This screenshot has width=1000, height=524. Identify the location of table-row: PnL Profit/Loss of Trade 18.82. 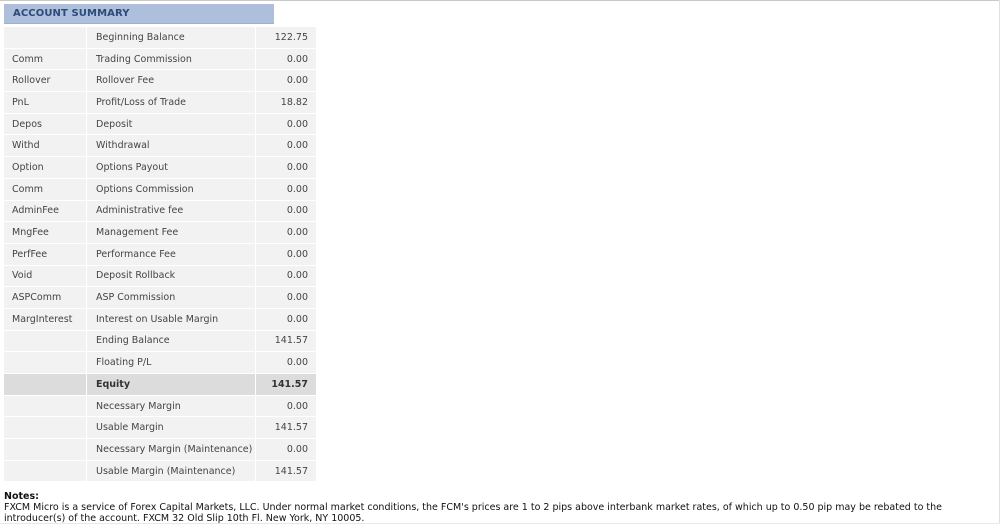
(160, 102).